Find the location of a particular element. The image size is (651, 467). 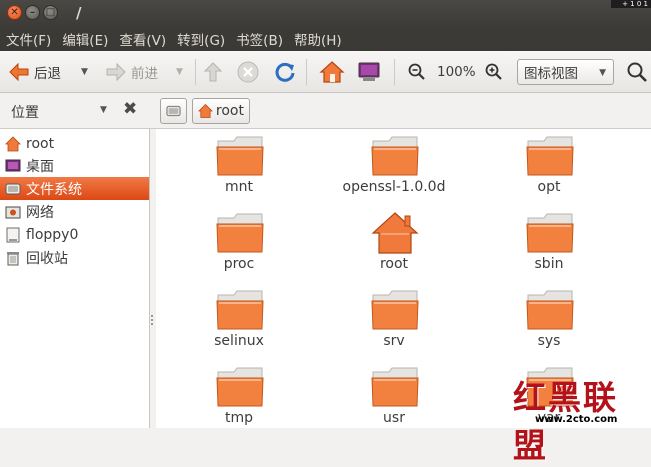

zoom-out-button is located at coordinates (417, 72).